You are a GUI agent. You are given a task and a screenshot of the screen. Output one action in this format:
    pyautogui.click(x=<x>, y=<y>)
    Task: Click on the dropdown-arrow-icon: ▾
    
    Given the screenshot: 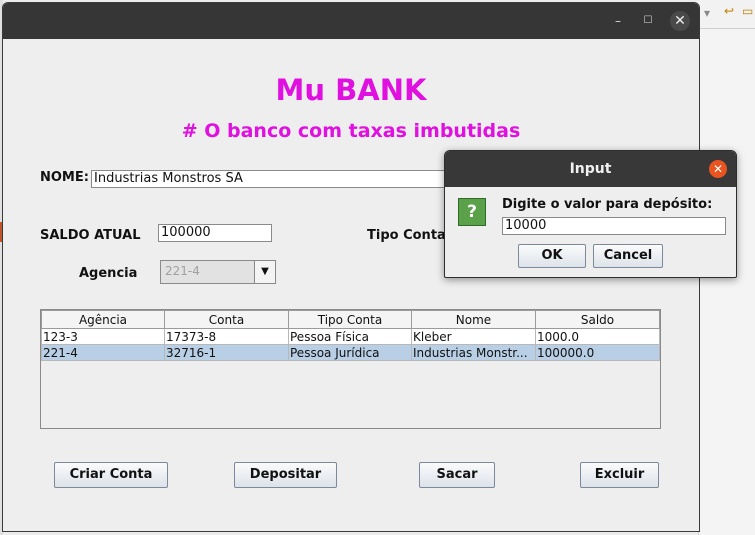 What is the action you would take?
    pyautogui.click(x=707, y=13)
    